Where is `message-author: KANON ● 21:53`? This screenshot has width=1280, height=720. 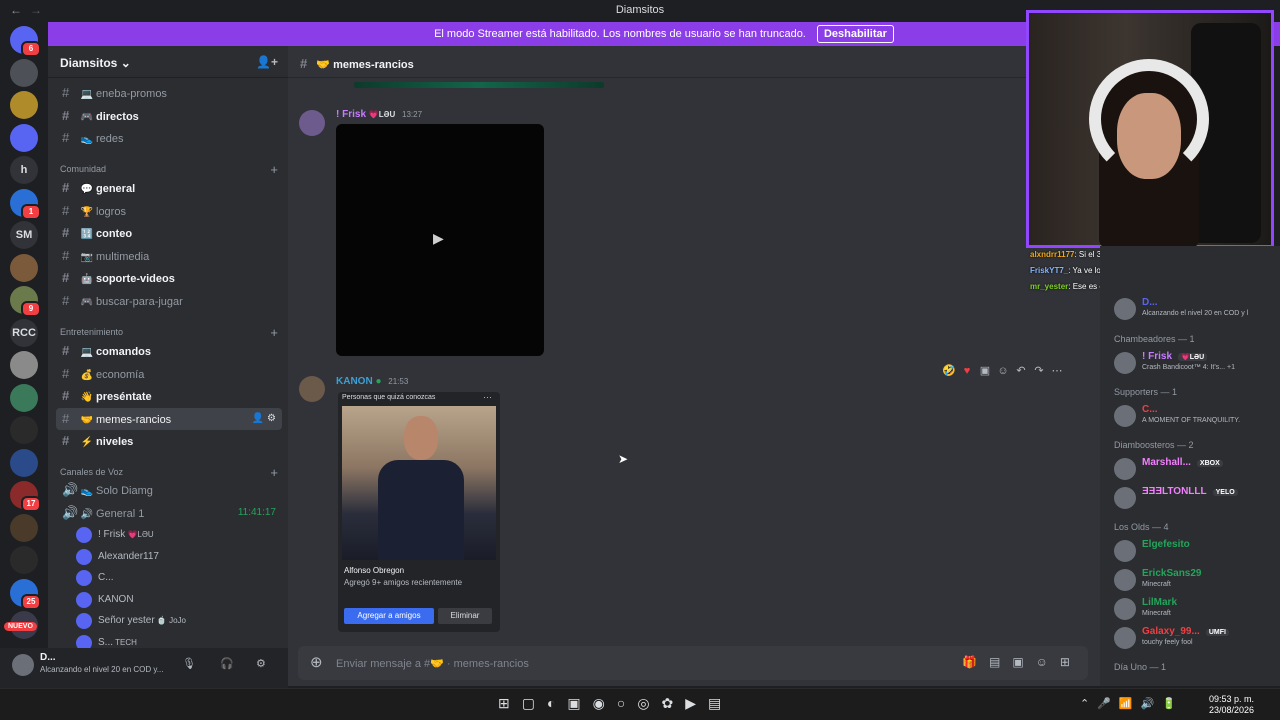 message-author: KANON ● 21:53 is located at coordinates (372, 381).